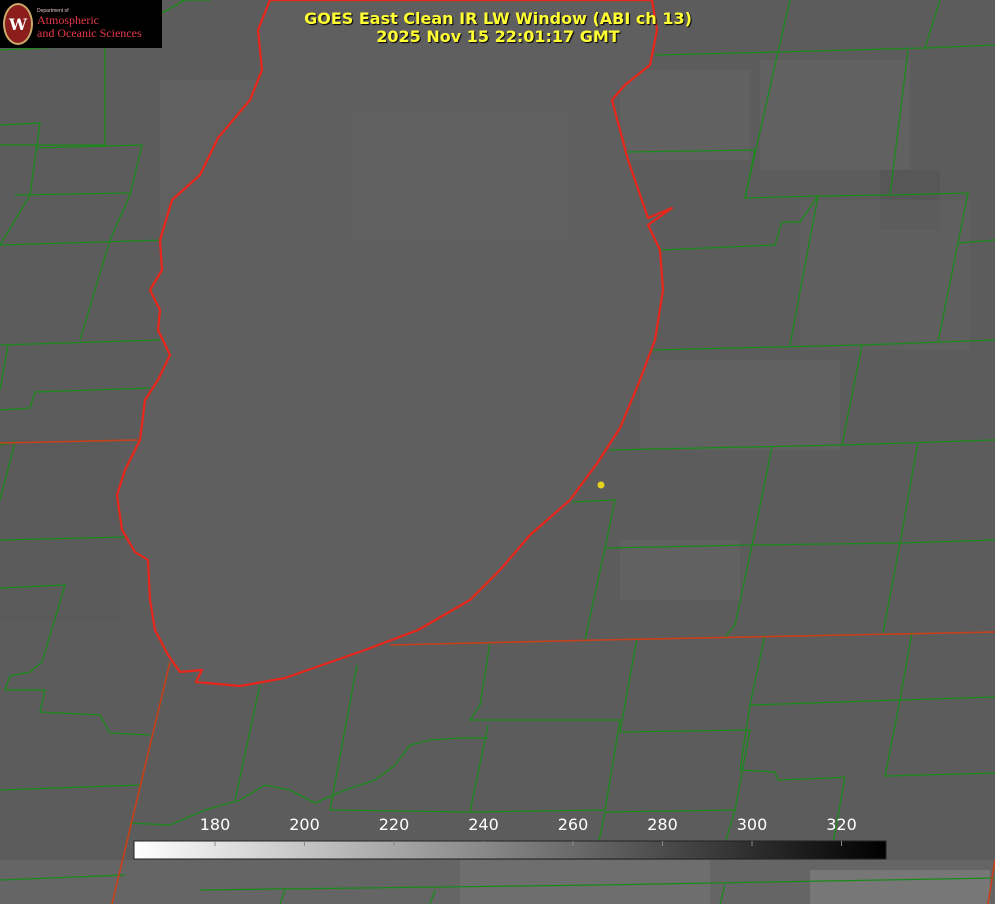  What do you see at coordinates (483, 824) in the screenshot?
I see `colorbar-tick-label: 240` at bounding box center [483, 824].